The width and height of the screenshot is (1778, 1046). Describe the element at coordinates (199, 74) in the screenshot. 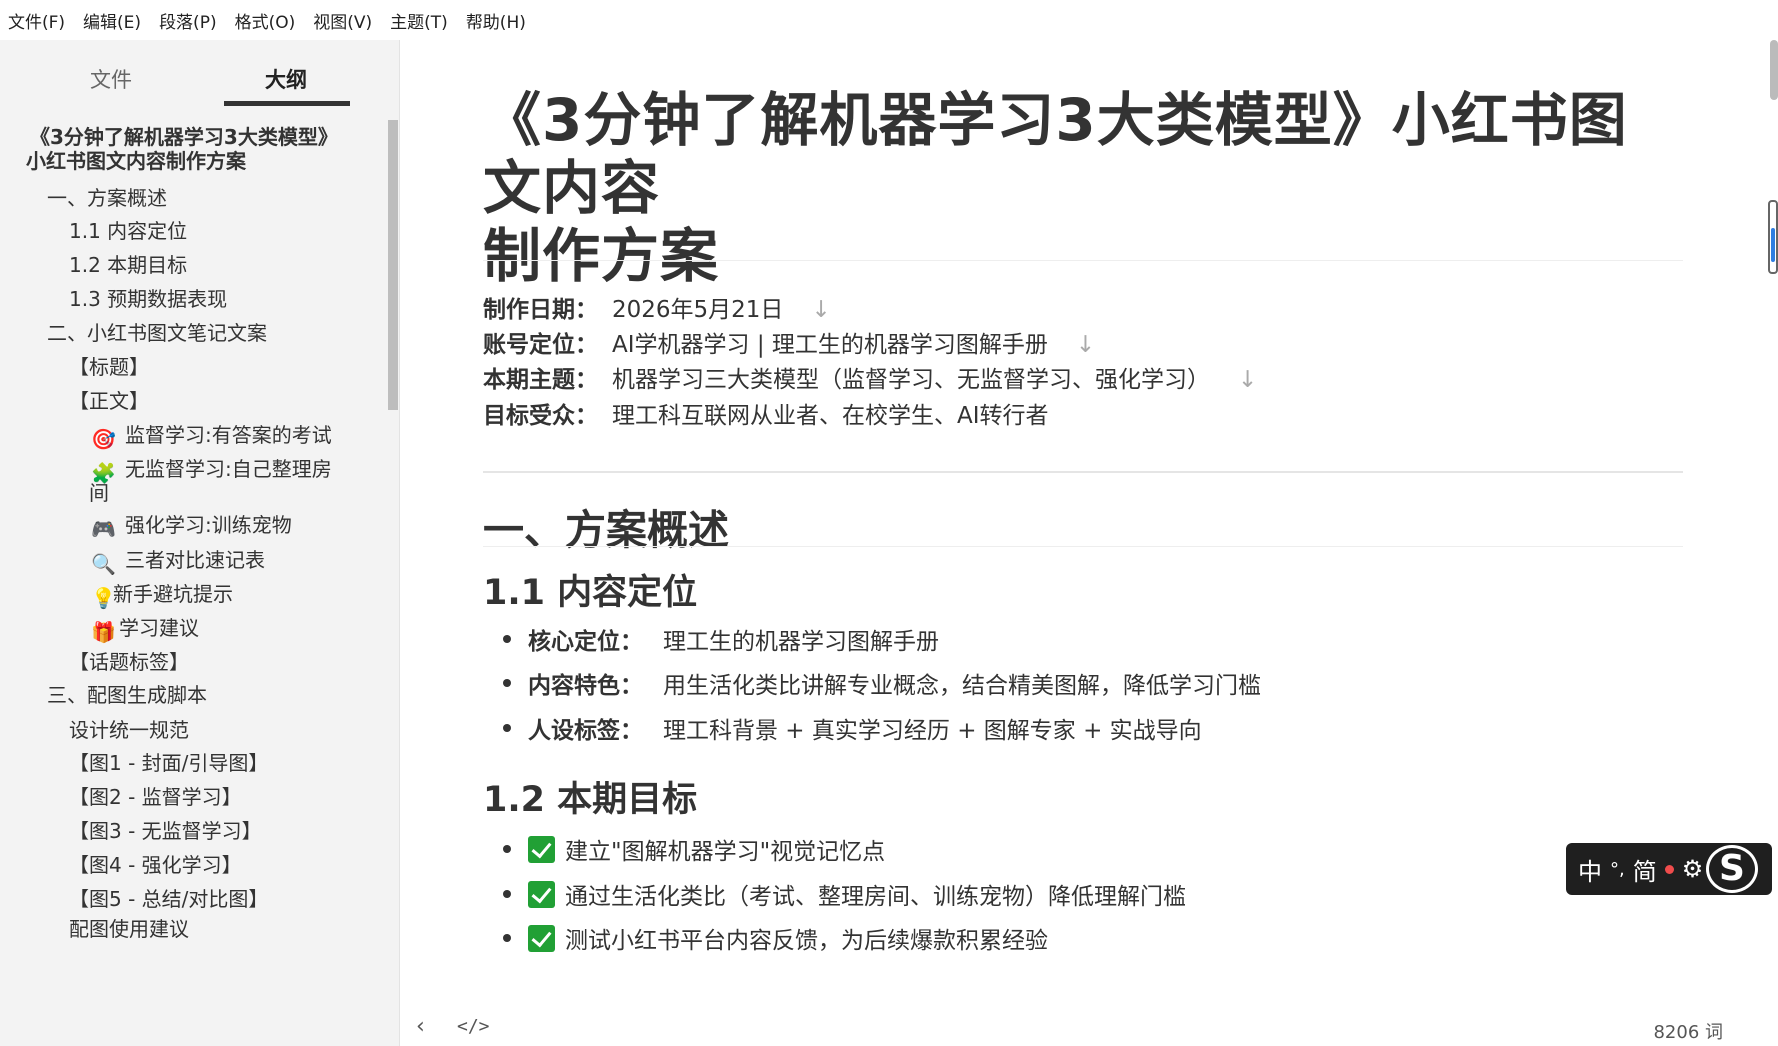

I see `sidebar-tabs: 文件 大纲` at that location.